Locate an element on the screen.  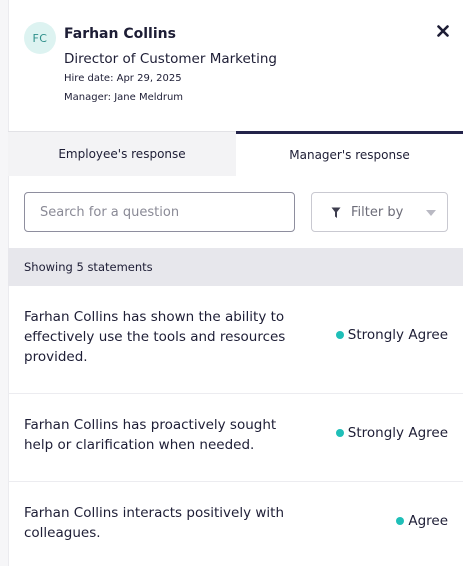
hire-date: Hire date: Apr 29, 2025 is located at coordinates (123, 78).